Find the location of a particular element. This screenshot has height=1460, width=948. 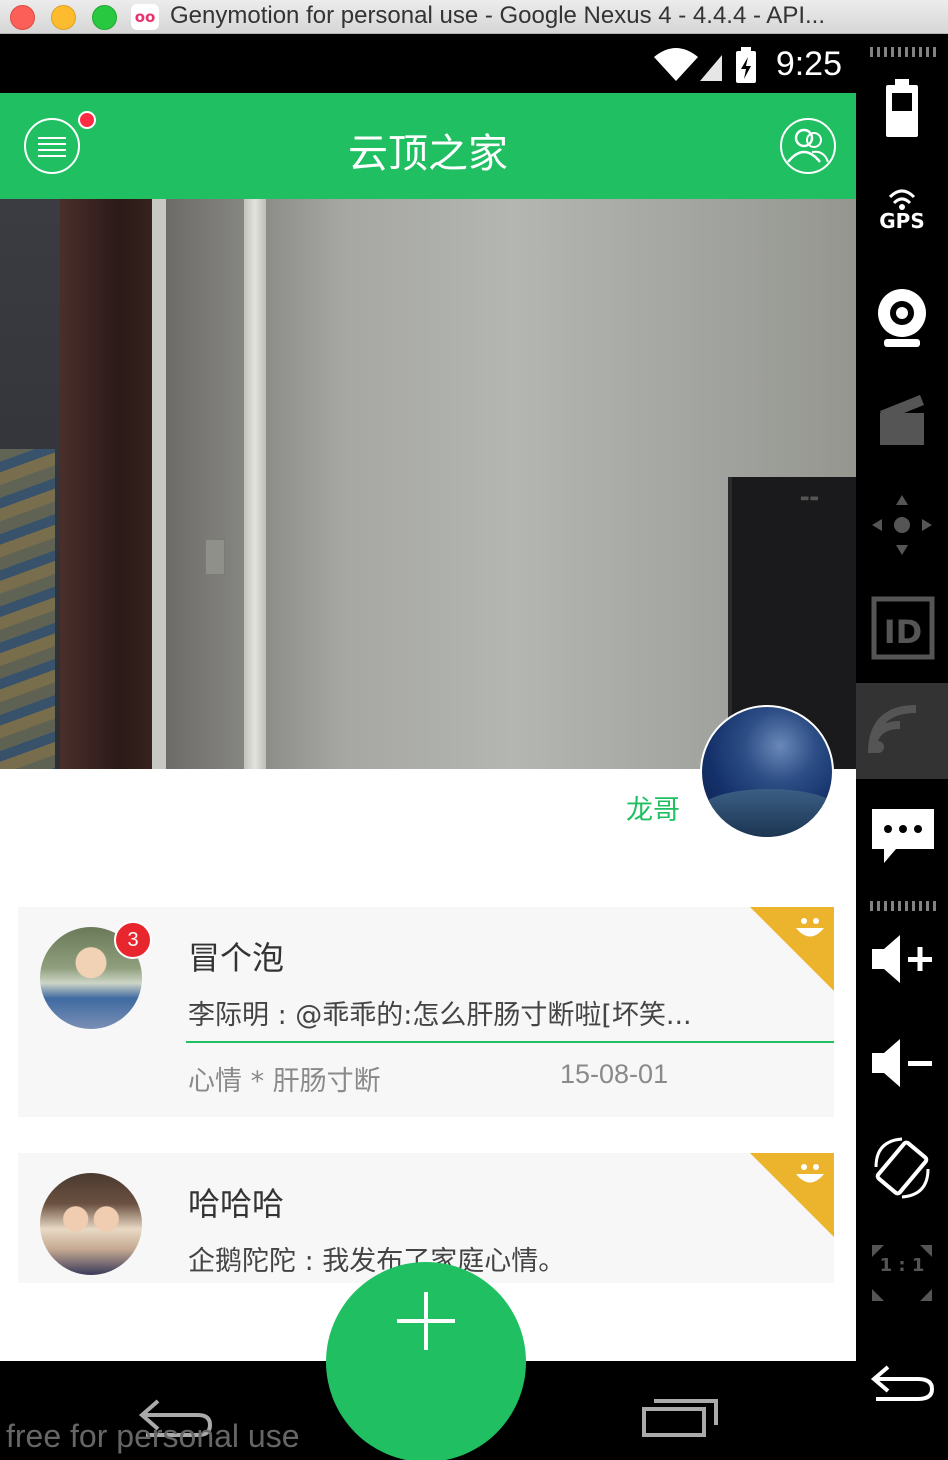

device-id-button: ID is located at coordinates (902, 631).